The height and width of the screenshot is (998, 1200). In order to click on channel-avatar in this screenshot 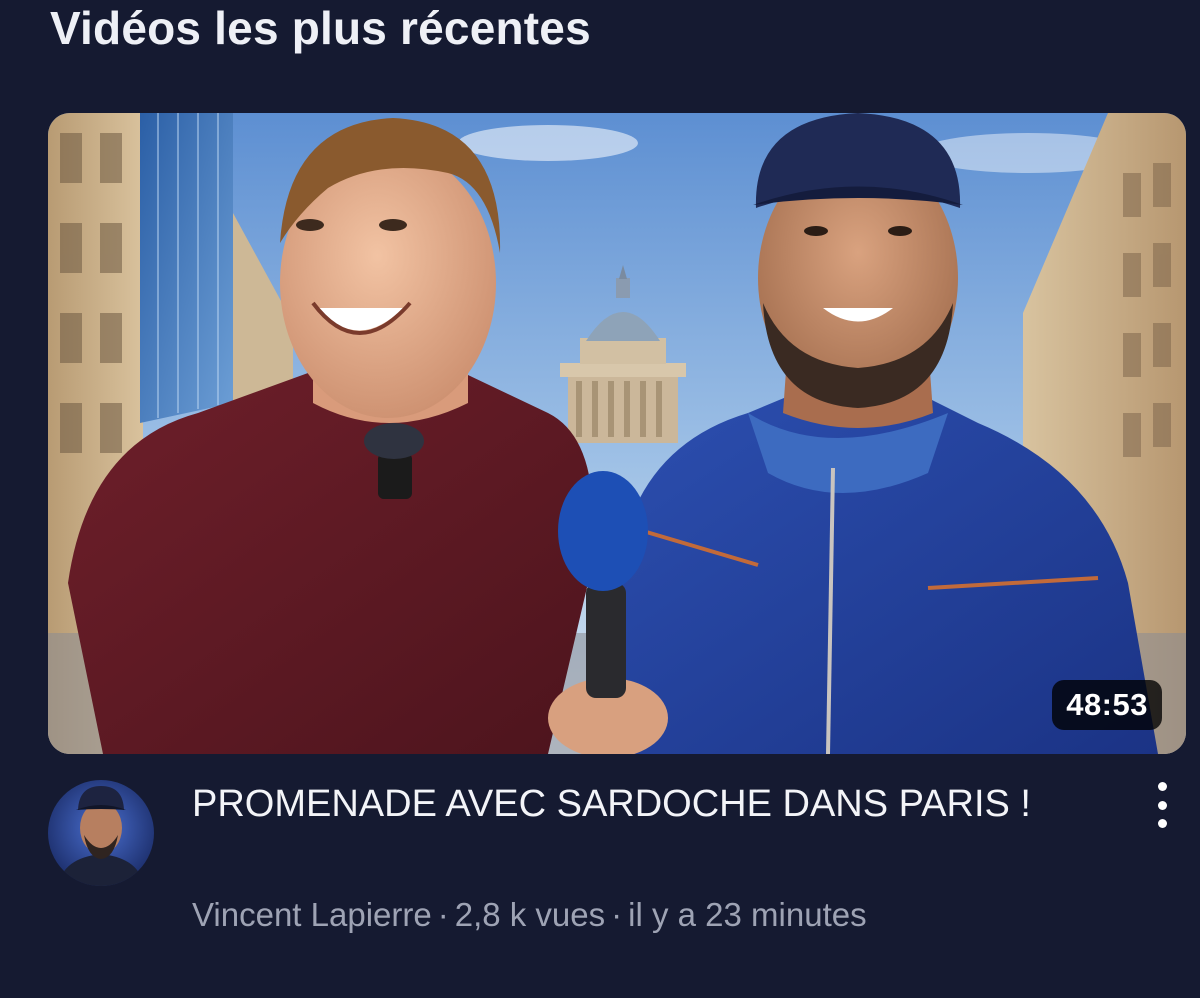, I will do `click(101, 833)`.